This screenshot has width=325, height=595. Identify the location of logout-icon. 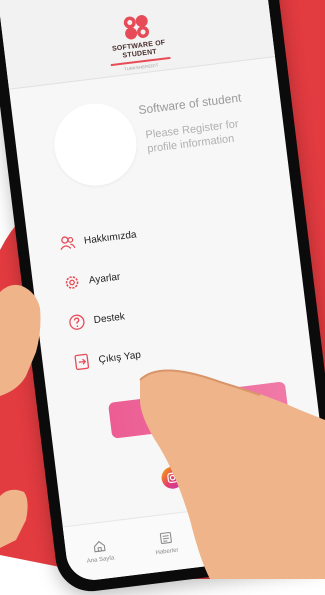
(82, 362).